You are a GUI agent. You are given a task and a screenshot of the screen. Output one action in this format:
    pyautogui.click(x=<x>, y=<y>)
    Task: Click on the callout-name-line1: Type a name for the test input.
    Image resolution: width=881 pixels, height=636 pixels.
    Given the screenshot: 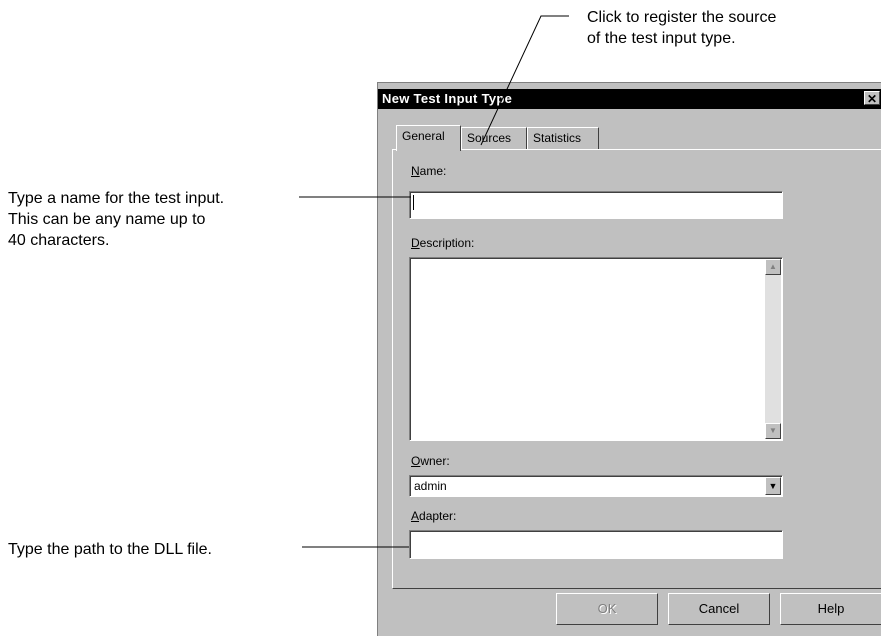 What is the action you would take?
    pyautogui.click(x=116, y=198)
    